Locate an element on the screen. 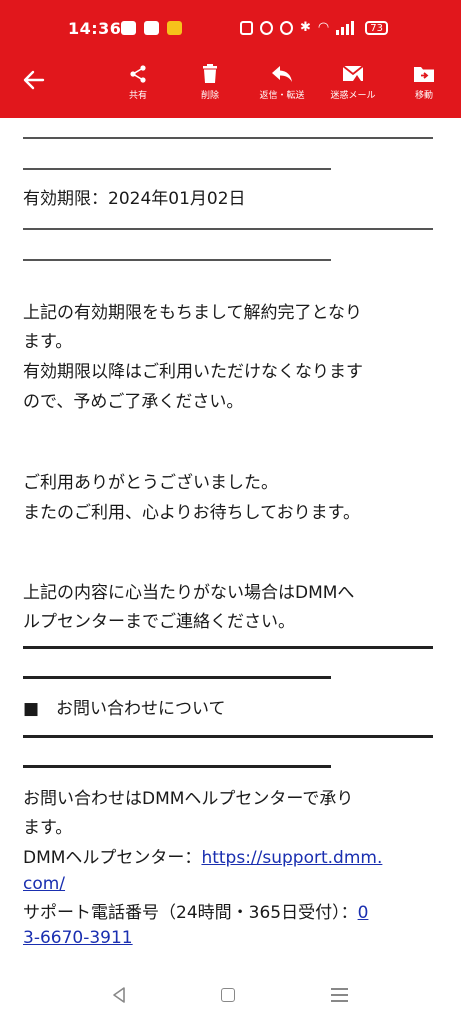 The image size is (461, 1024). system-icons: ✱ ◠ 73 is located at coordinates (314, 27).